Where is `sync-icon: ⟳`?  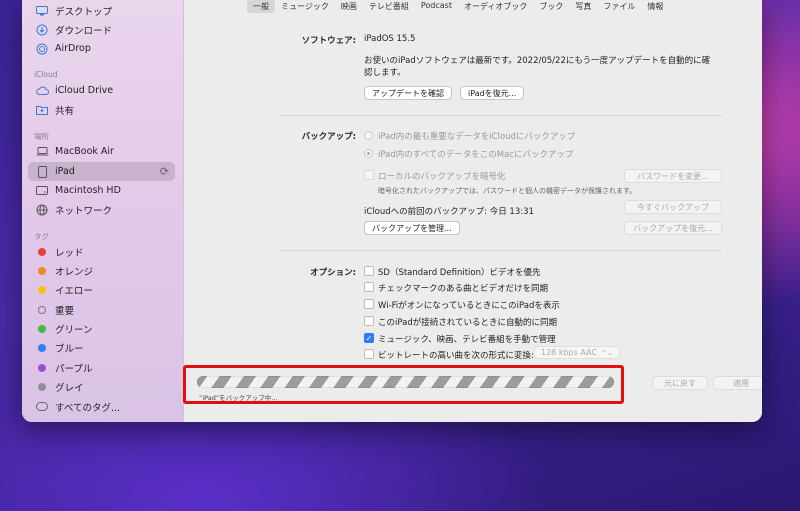 sync-icon: ⟳ is located at coordinates (164, 171).